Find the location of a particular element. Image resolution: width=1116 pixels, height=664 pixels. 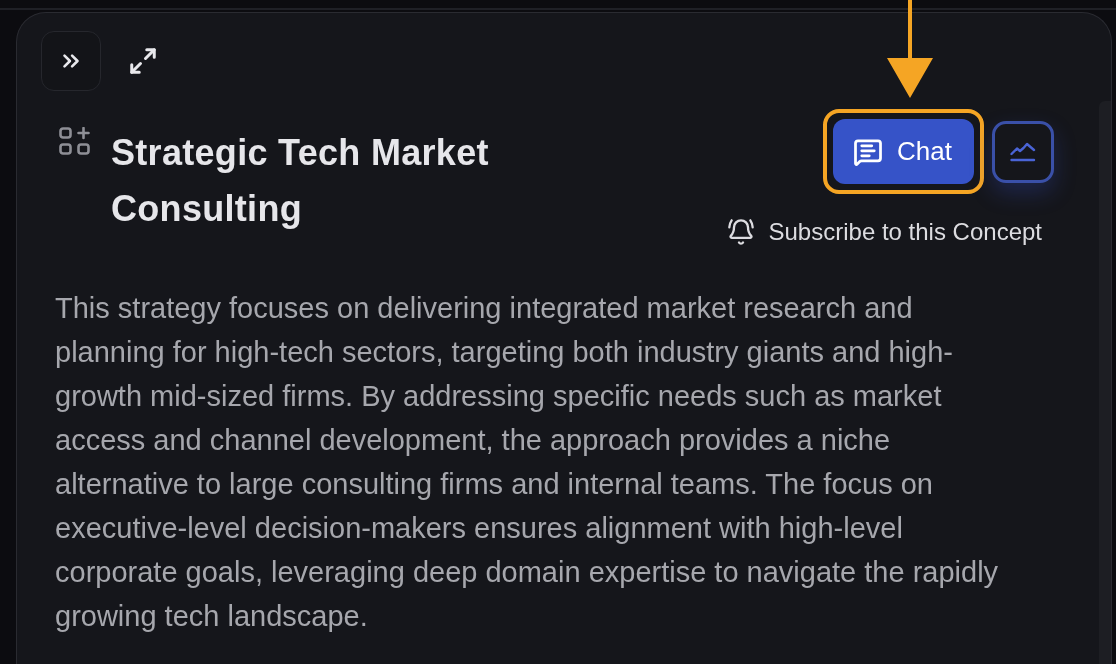

chart-button is located at coordinates (1023, 151).